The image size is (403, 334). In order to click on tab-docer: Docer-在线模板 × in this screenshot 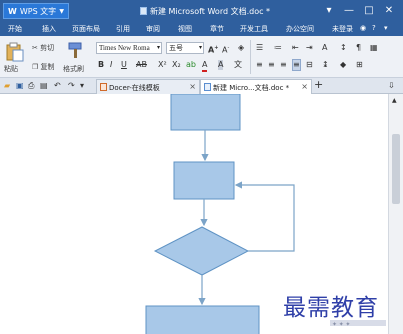, I will do `click(148, 86)`.